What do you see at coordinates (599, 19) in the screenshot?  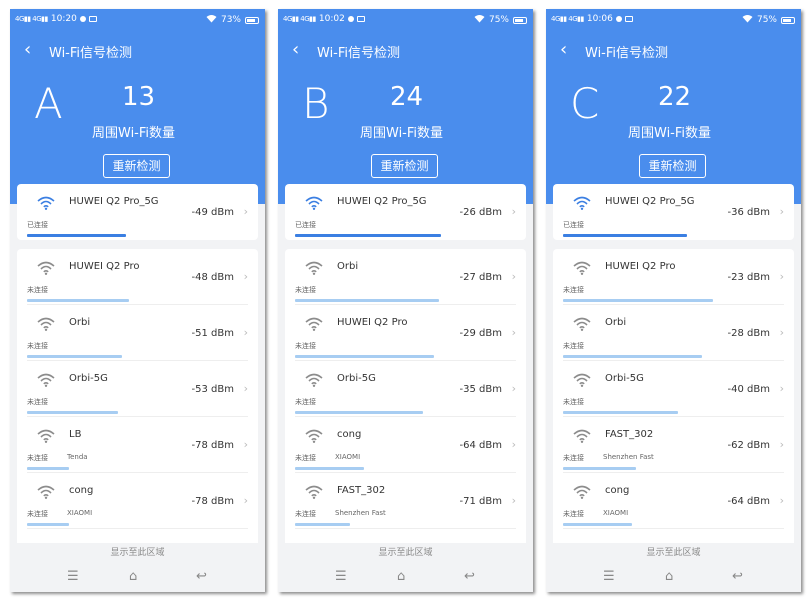 I see `clock: 10:06` at bounding box center [599, 19].